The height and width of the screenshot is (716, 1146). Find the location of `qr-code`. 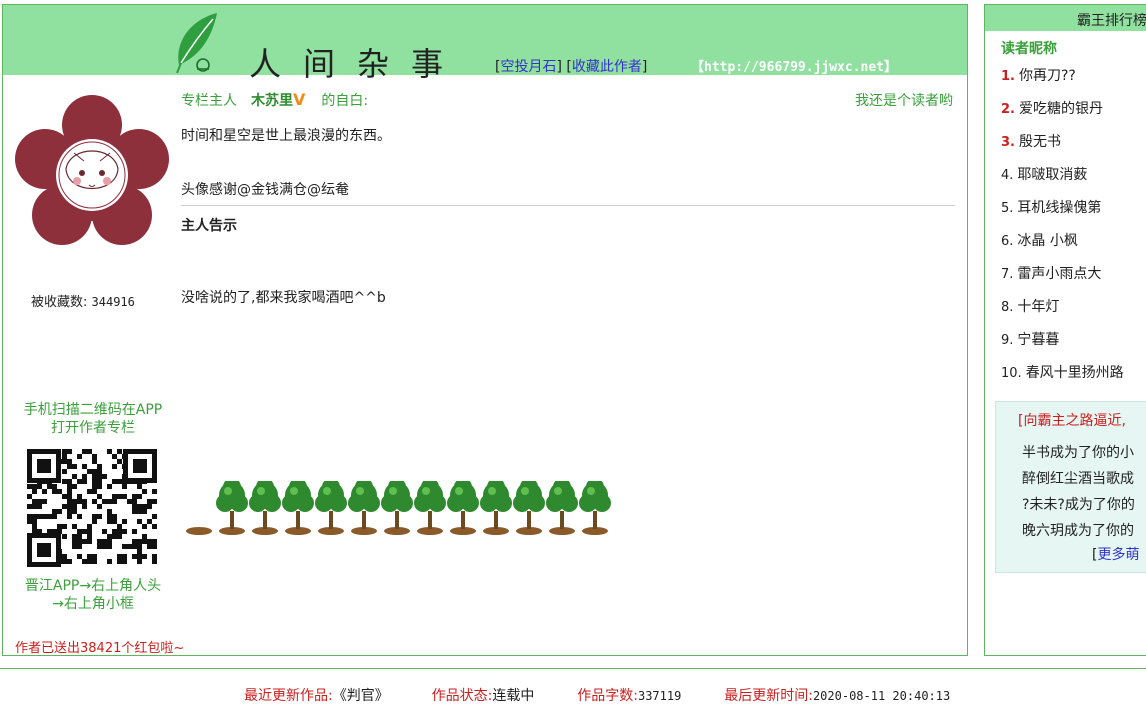

qr-code is located at coordinates (92, 508).